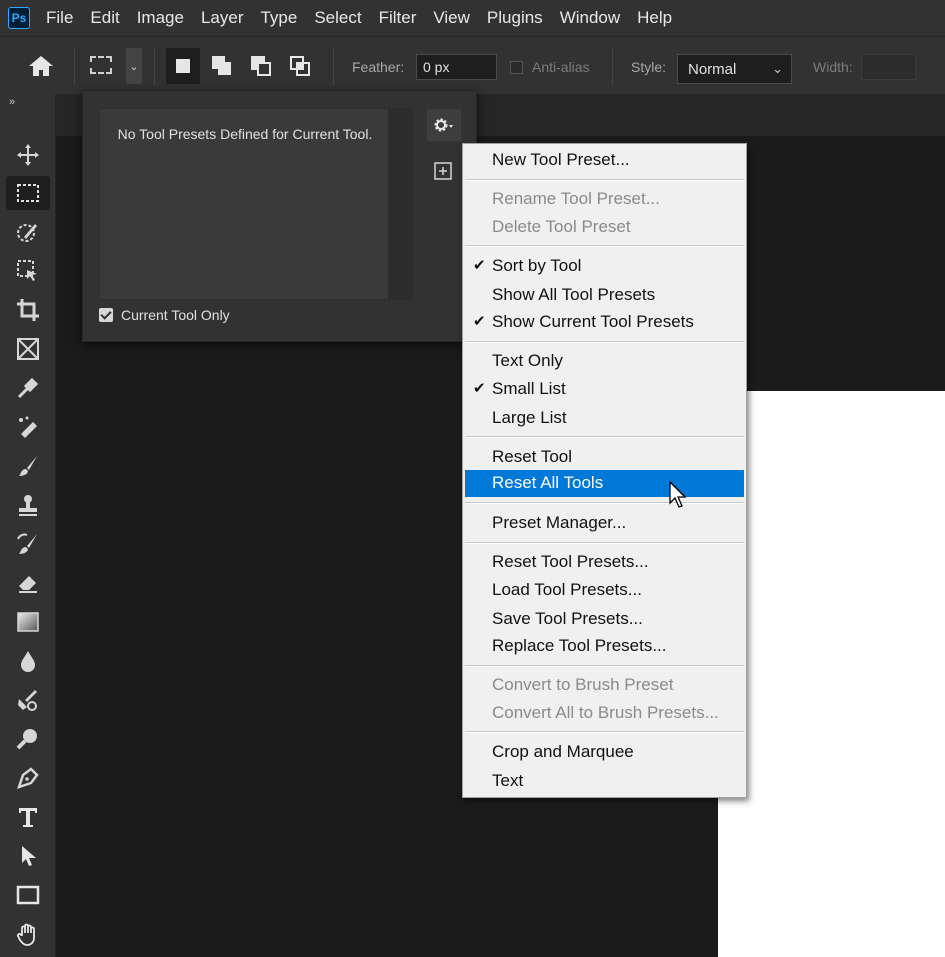 The width and height of the screenshot is (945, 957). What do you see at coordinates (12, 102) in the screenshot?
I see `collapse-toolbar-icon: »` at bounding box center [12, 102].